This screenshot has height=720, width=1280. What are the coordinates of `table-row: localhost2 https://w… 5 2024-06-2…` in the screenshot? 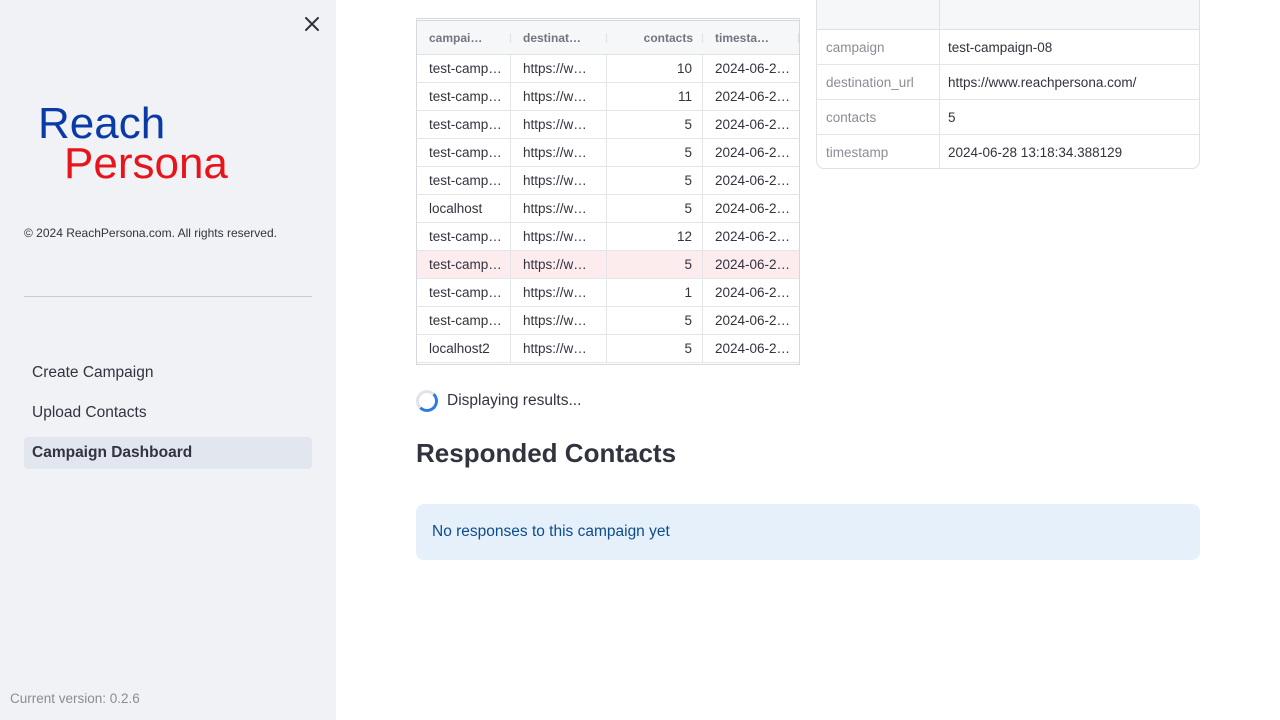 It's located at (608, 349).